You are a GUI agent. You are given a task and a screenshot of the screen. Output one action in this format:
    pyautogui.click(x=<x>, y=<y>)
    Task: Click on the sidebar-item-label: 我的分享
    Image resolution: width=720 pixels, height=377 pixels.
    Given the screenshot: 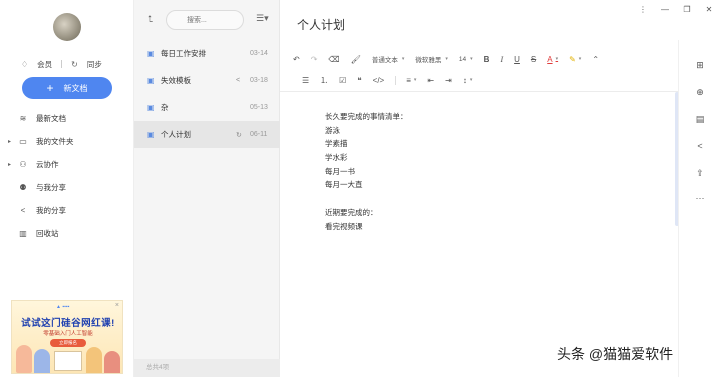 What is the action you would take?
    pyautogui.click(x=51, y=210)
    